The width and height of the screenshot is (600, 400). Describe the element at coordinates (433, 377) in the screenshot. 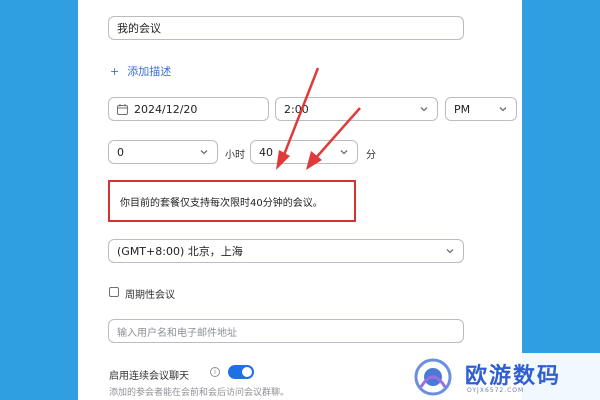

I see `watermark-logo` at that location.